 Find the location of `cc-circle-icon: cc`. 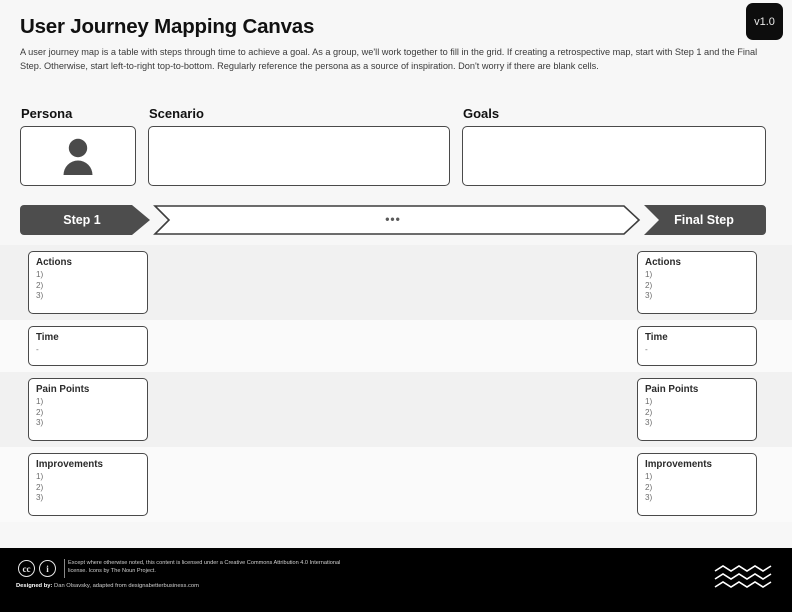

cc-circle-icon: cc is located at coordinates (26, 568).